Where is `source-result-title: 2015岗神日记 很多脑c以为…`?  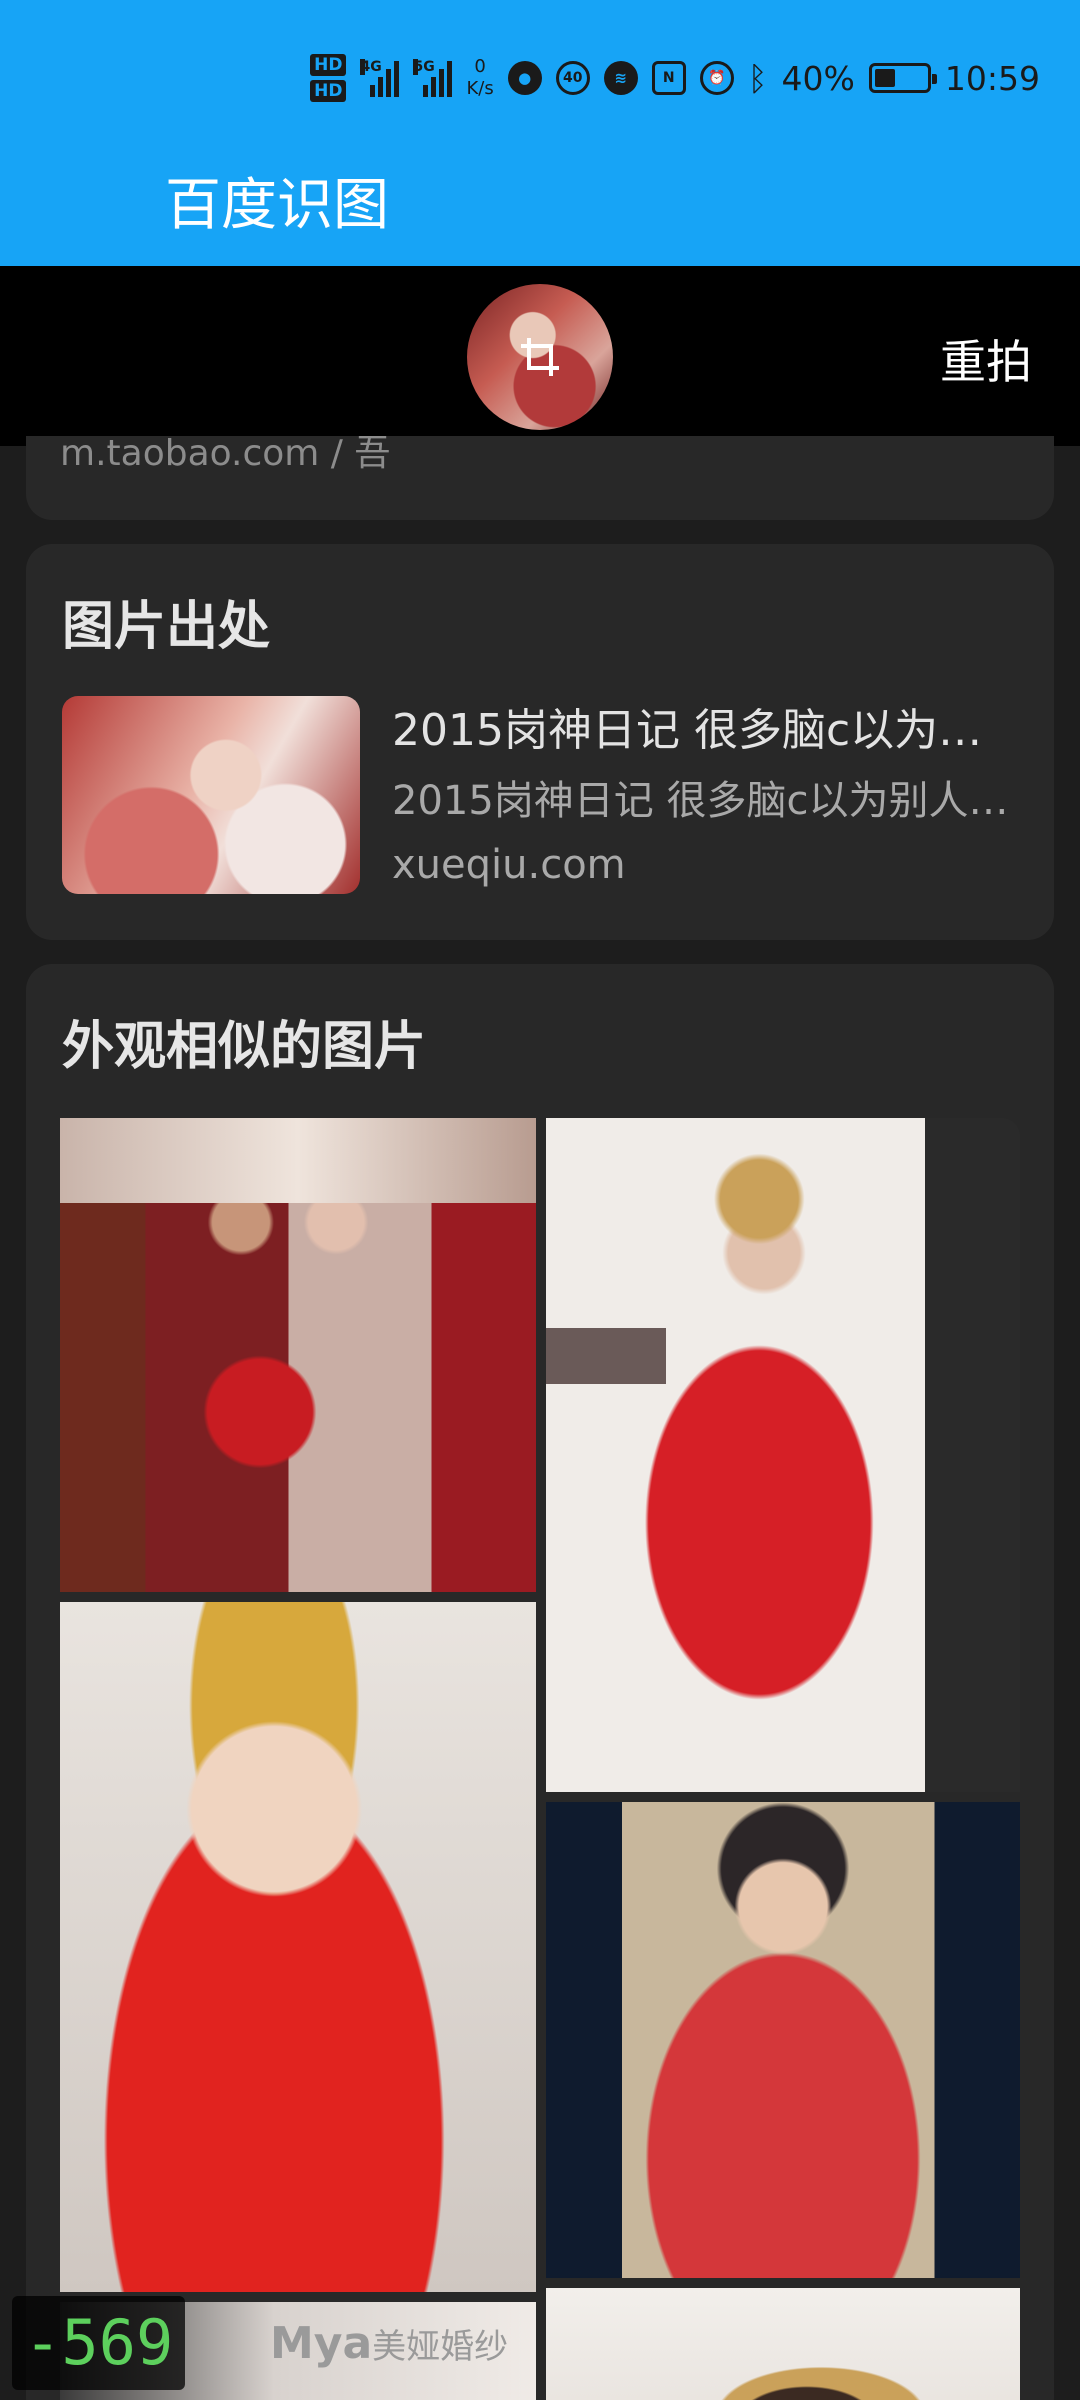
source-result-title: 2015岗神日记 很多脑c以为… is located at coordinates (707, 726).